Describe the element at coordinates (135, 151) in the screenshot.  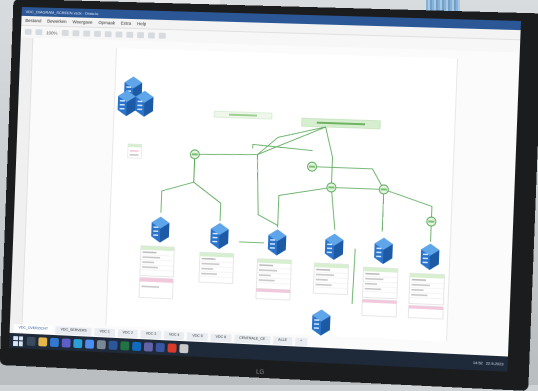
I see `legend-card` at that location.